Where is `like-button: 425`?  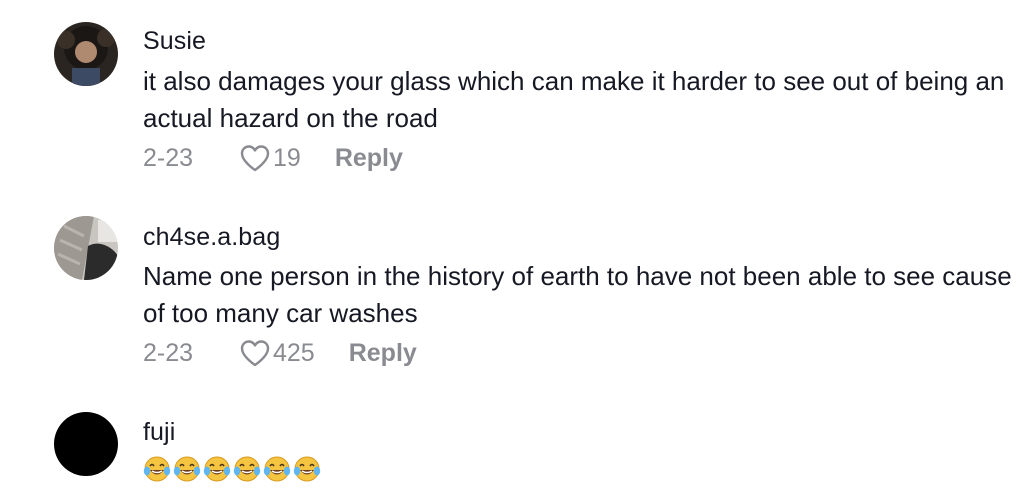
like-button: 425 is located at coordinates (294, 353).